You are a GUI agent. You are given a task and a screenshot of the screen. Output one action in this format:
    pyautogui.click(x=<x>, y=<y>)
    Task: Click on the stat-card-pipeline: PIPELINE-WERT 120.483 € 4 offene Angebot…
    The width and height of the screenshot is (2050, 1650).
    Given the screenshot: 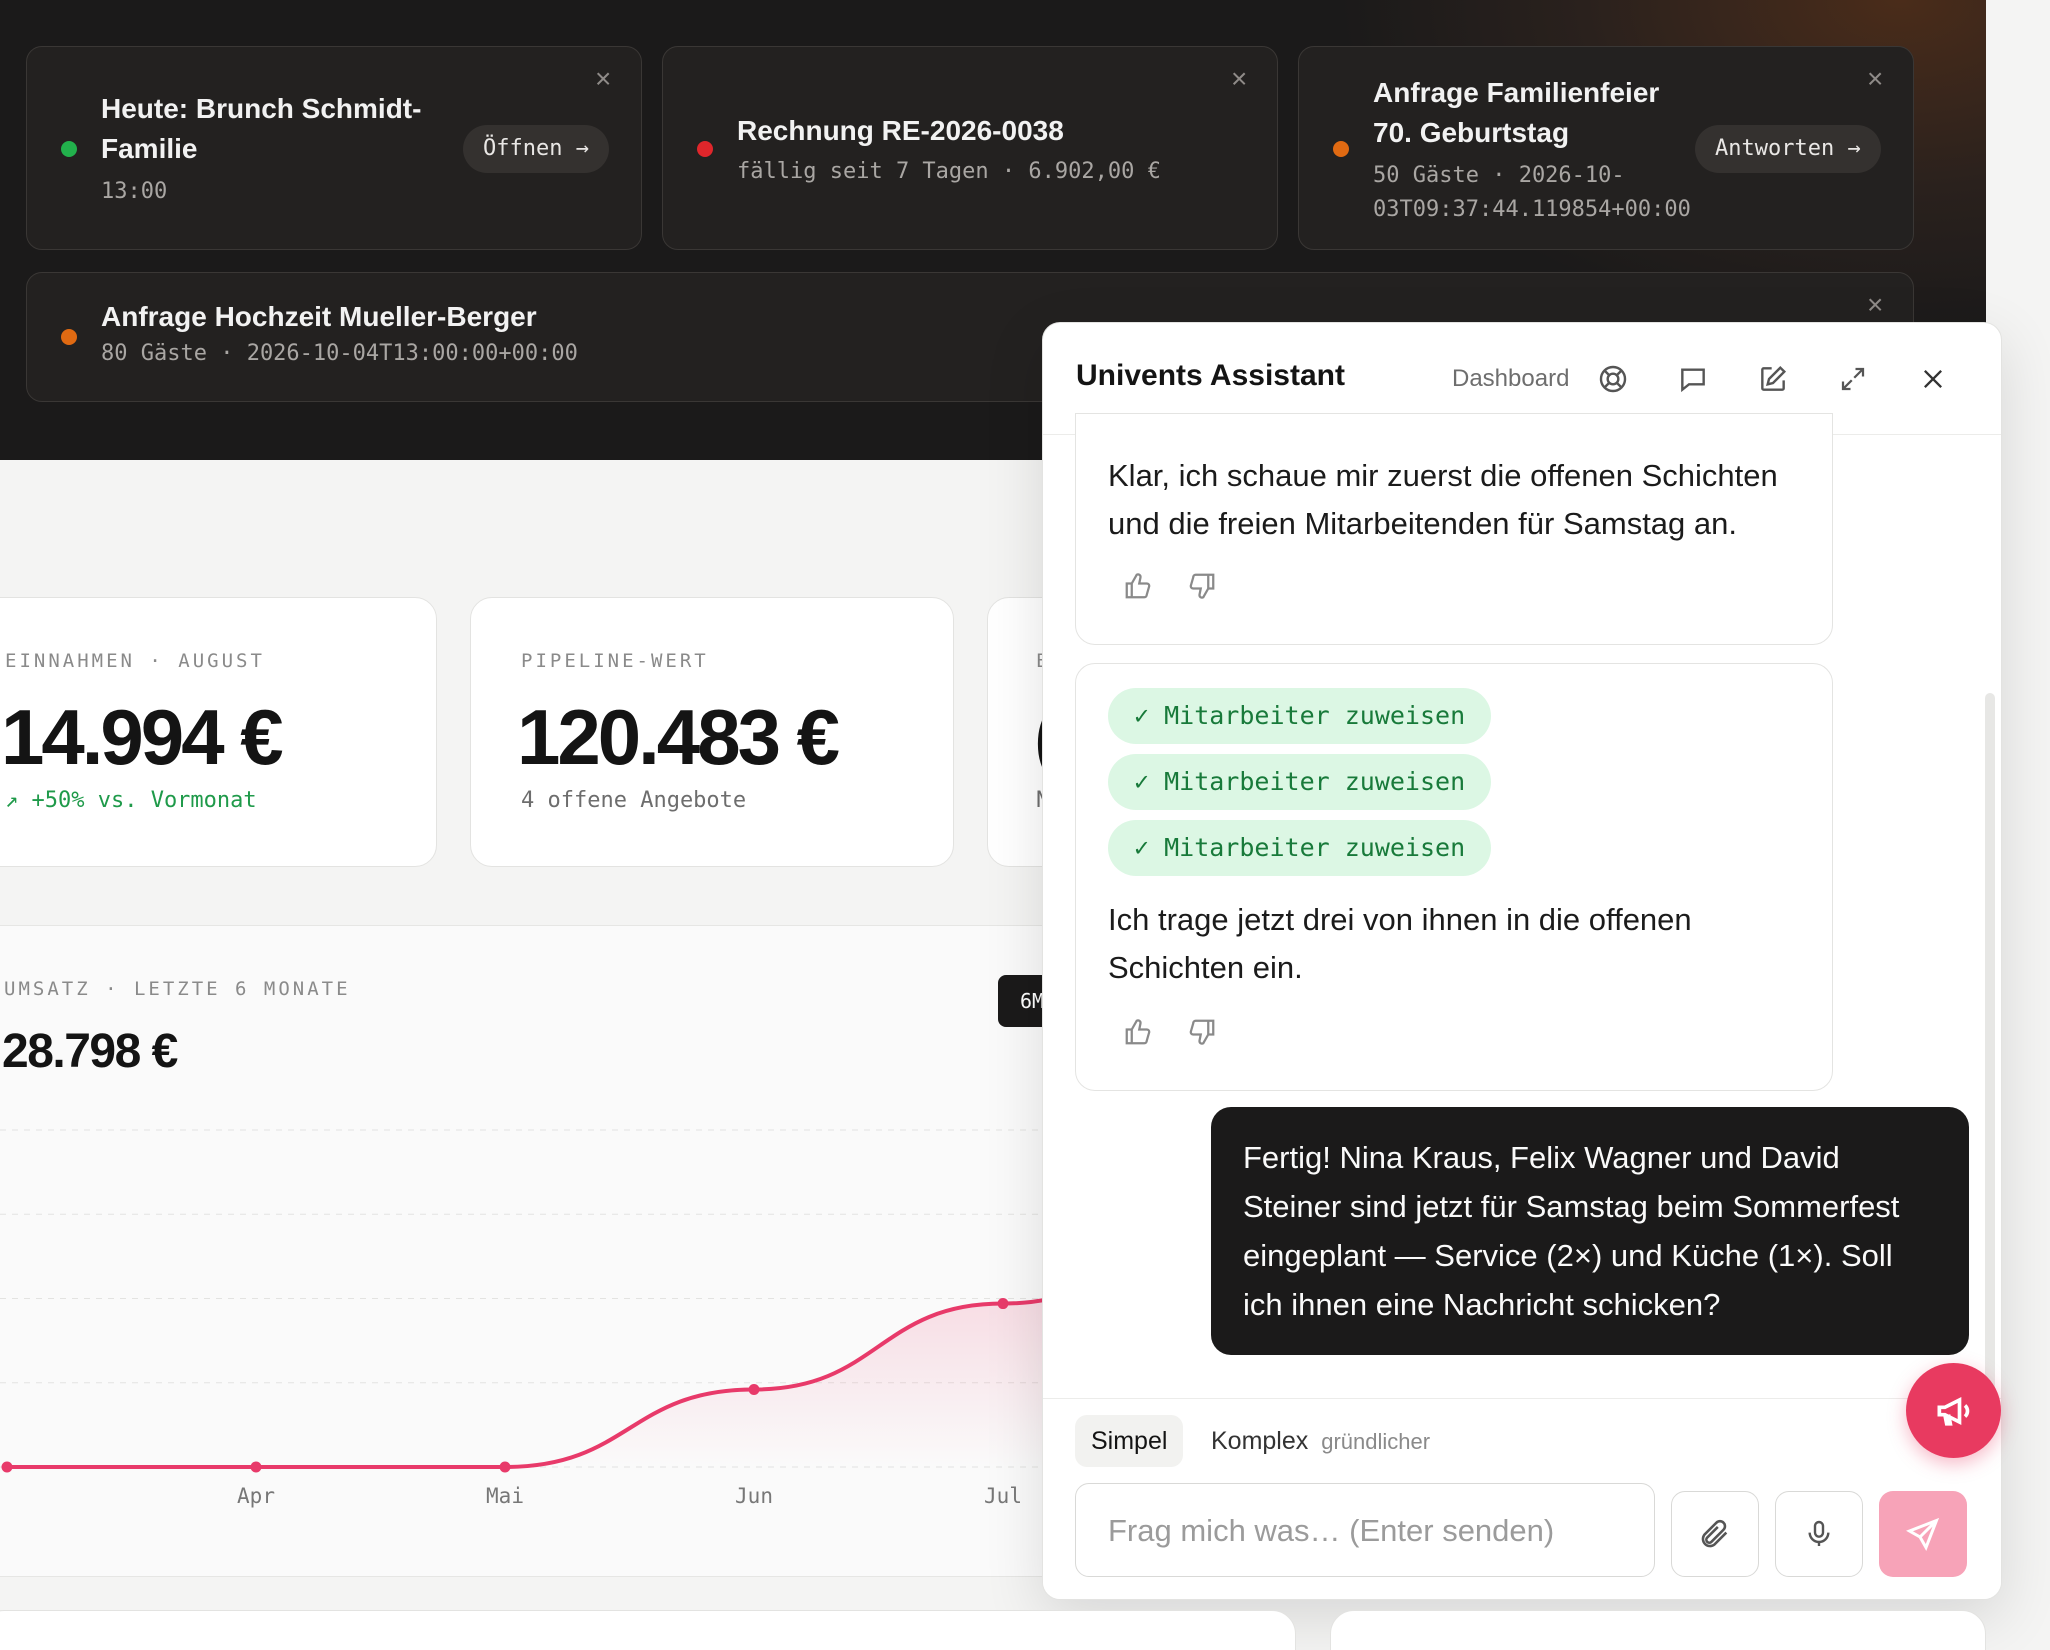 What is the action you would take?
    pyautogui.click(x=712, y=732)
    